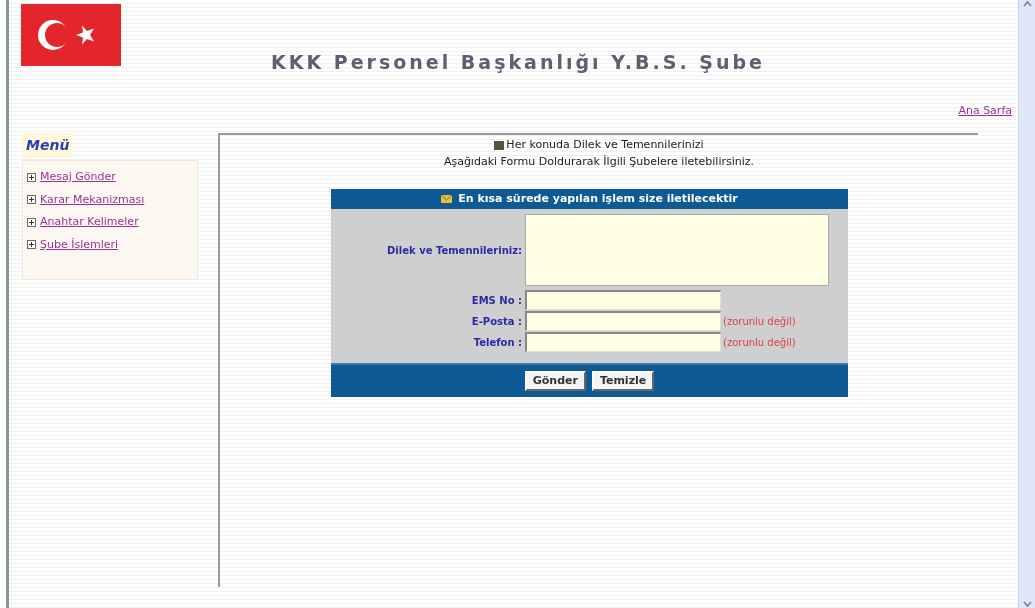 Image resolution: width=1035 pixels, height=608 pixels. What do you see at coordinates (497, 342) in the screenshot?
I see `field-label: Telefon :` at bounding box center [497, 342].